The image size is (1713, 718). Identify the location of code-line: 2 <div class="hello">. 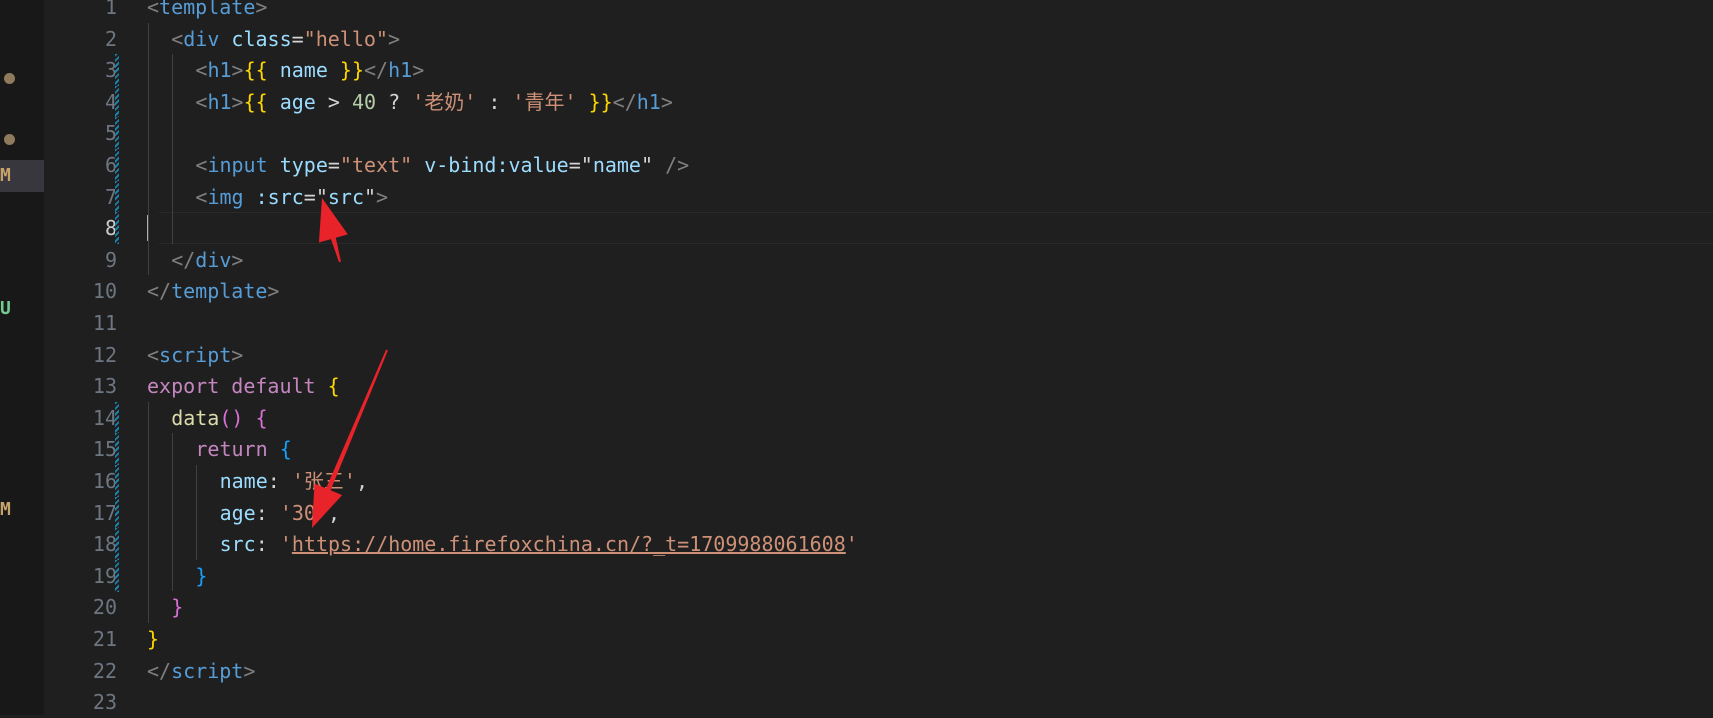
(878, 39).